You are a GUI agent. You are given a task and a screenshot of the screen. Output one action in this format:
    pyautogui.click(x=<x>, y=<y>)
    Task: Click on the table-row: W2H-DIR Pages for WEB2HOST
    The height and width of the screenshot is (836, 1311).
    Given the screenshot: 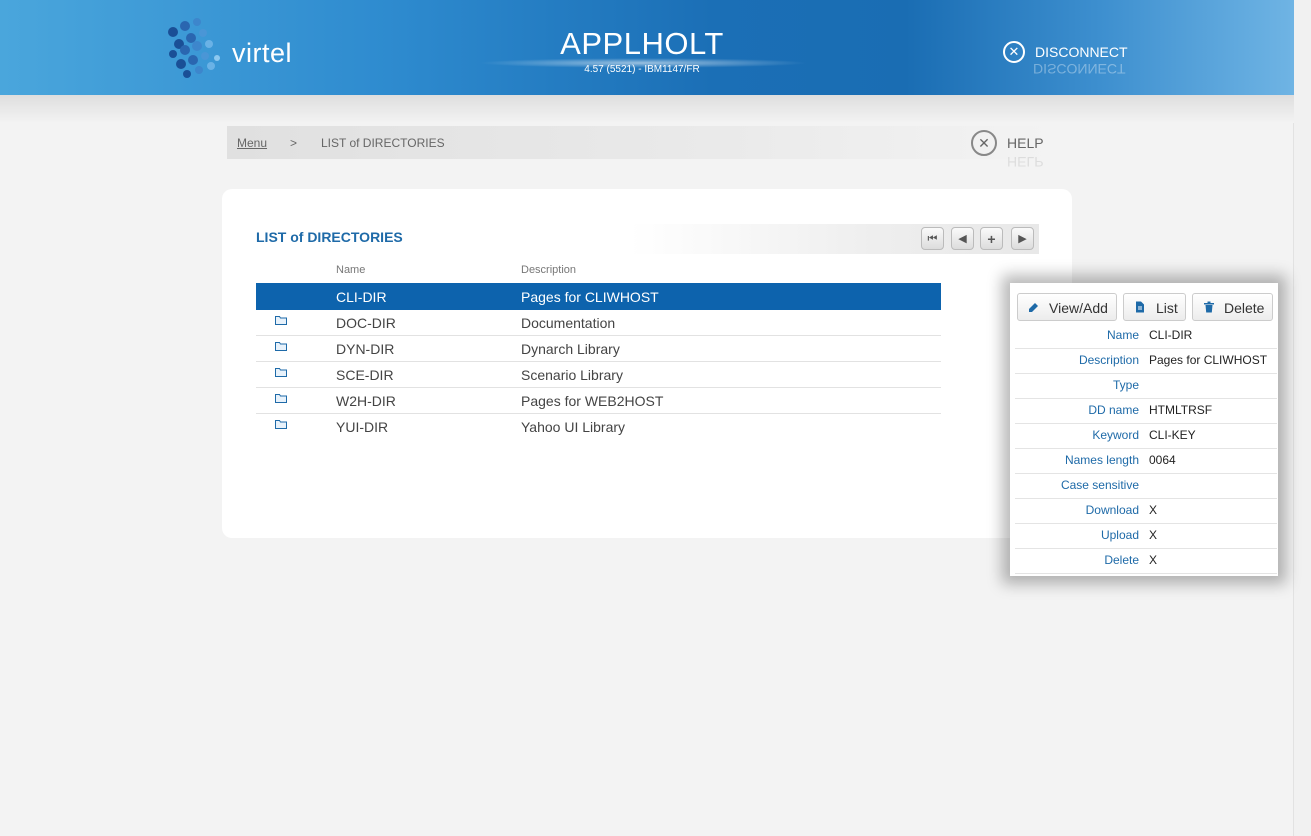 What is the action you would take?
    pyautogui.click(x=598, y=400)
    